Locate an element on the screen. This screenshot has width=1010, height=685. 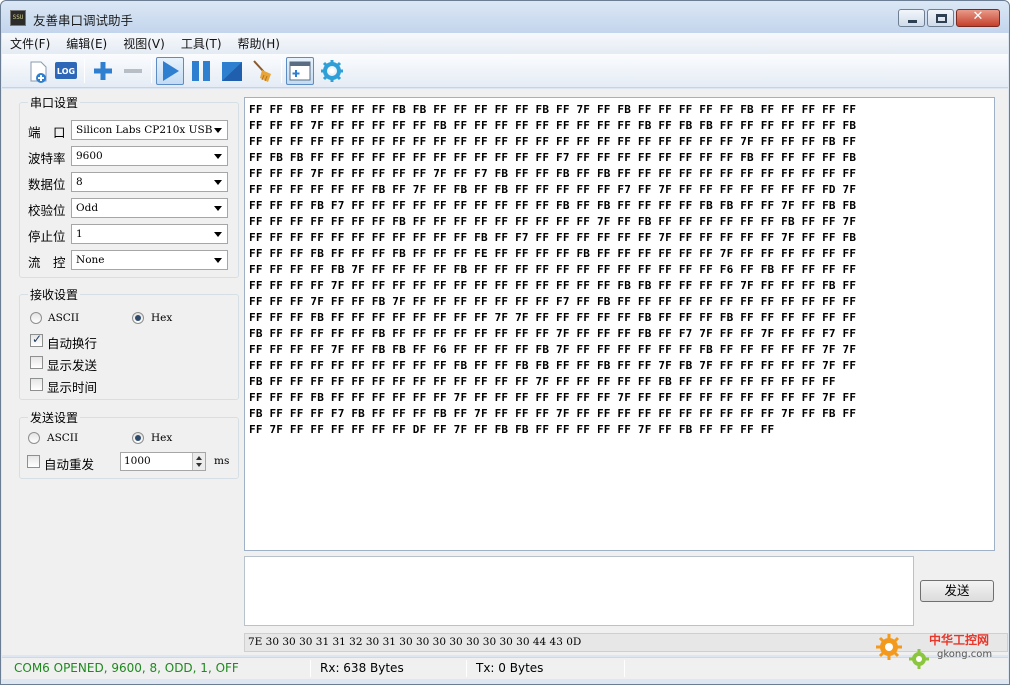
show-send-checkbox is located at coordinates (36, 362).